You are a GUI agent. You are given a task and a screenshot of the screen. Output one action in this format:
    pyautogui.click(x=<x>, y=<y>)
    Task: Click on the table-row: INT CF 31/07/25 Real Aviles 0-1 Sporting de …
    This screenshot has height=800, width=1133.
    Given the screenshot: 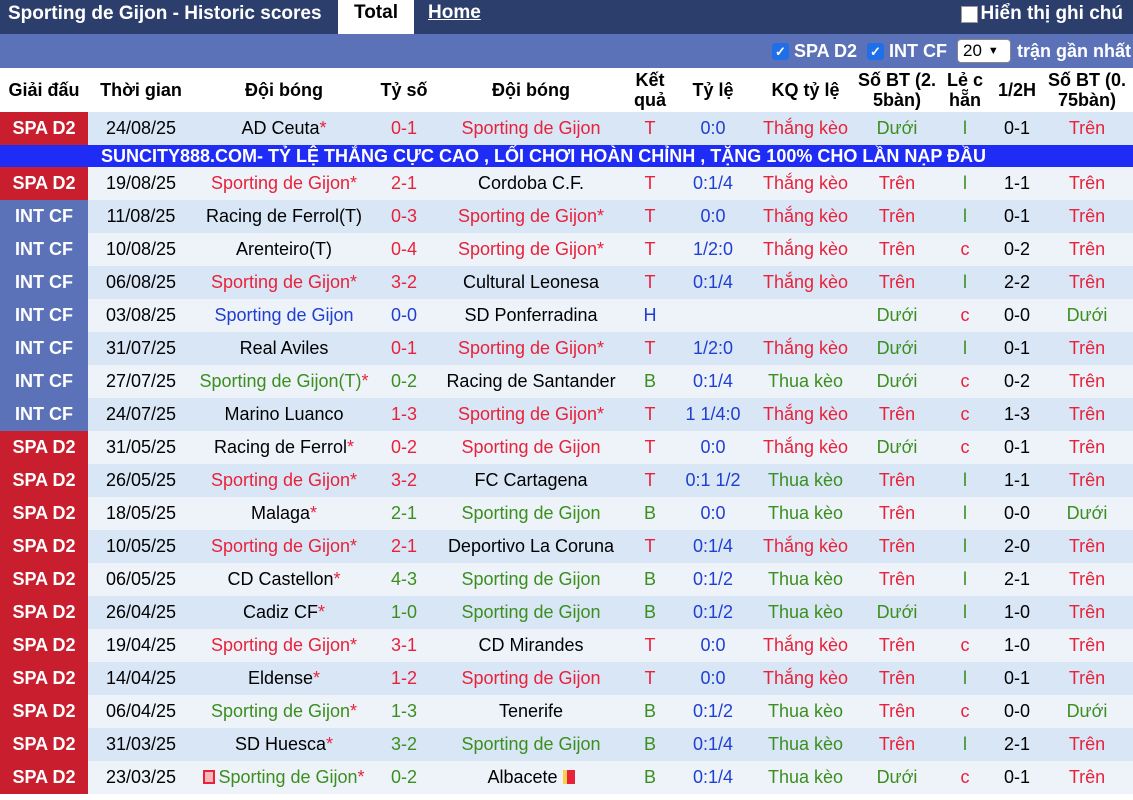 What is the action you would take?
    pyautogui.click(x=566, y=348)
    